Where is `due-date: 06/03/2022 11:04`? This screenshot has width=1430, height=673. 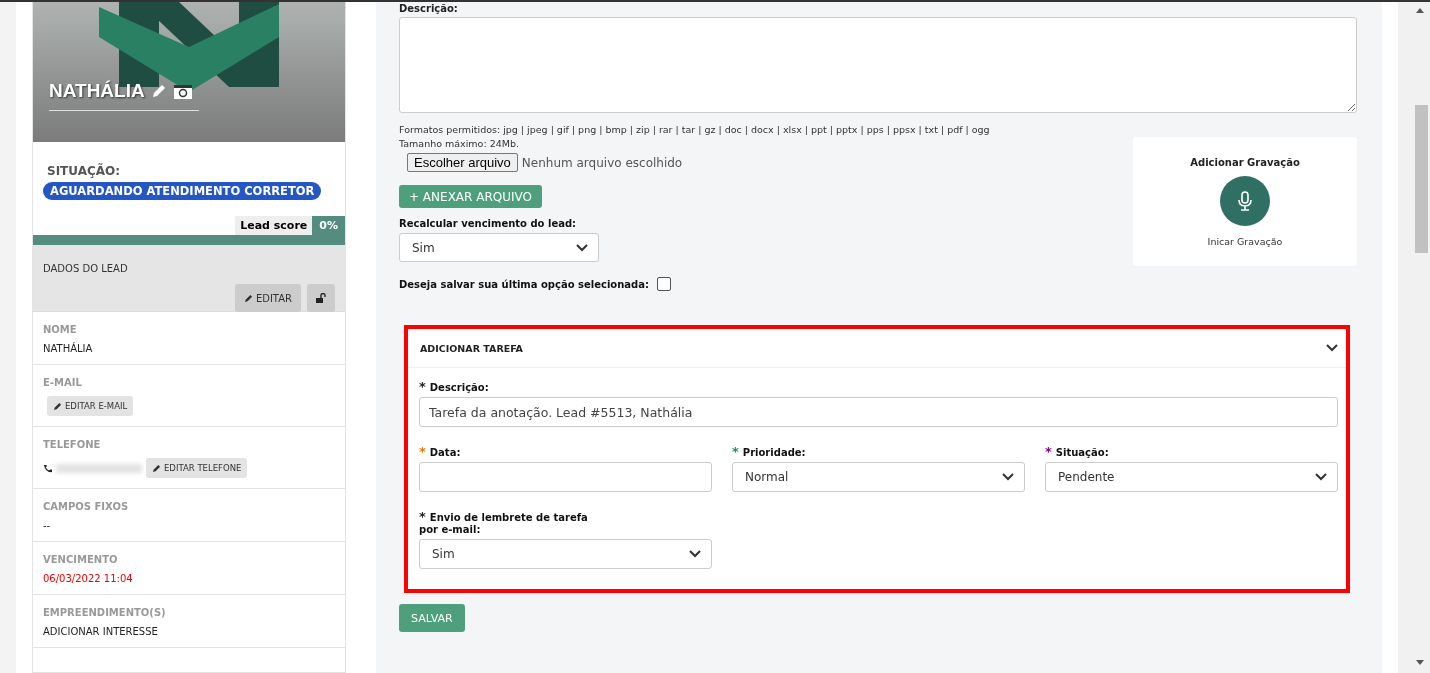
due-date: 06/03/2022 11:04 is located at coordinates (88, 578).